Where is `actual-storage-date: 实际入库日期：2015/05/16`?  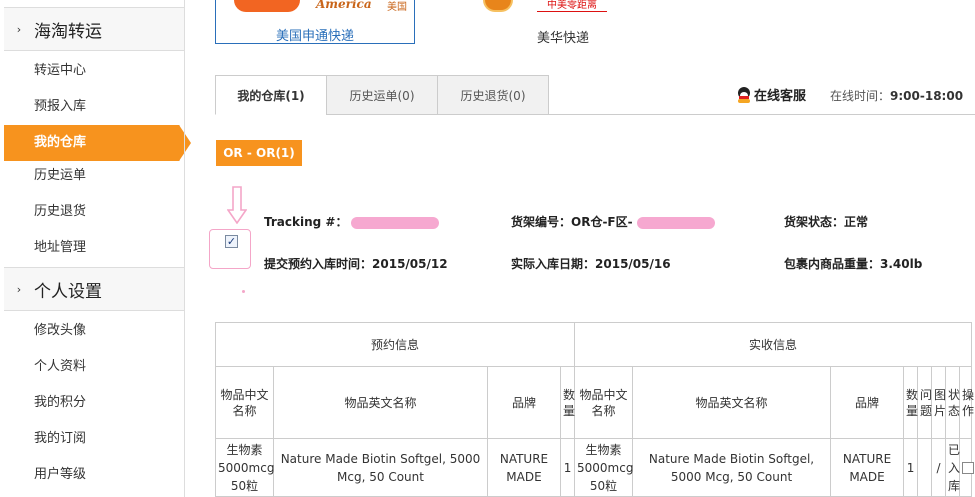 actual-storage-date: 实际入库日期：2015/05/16 is located at coordinates (591, 263).